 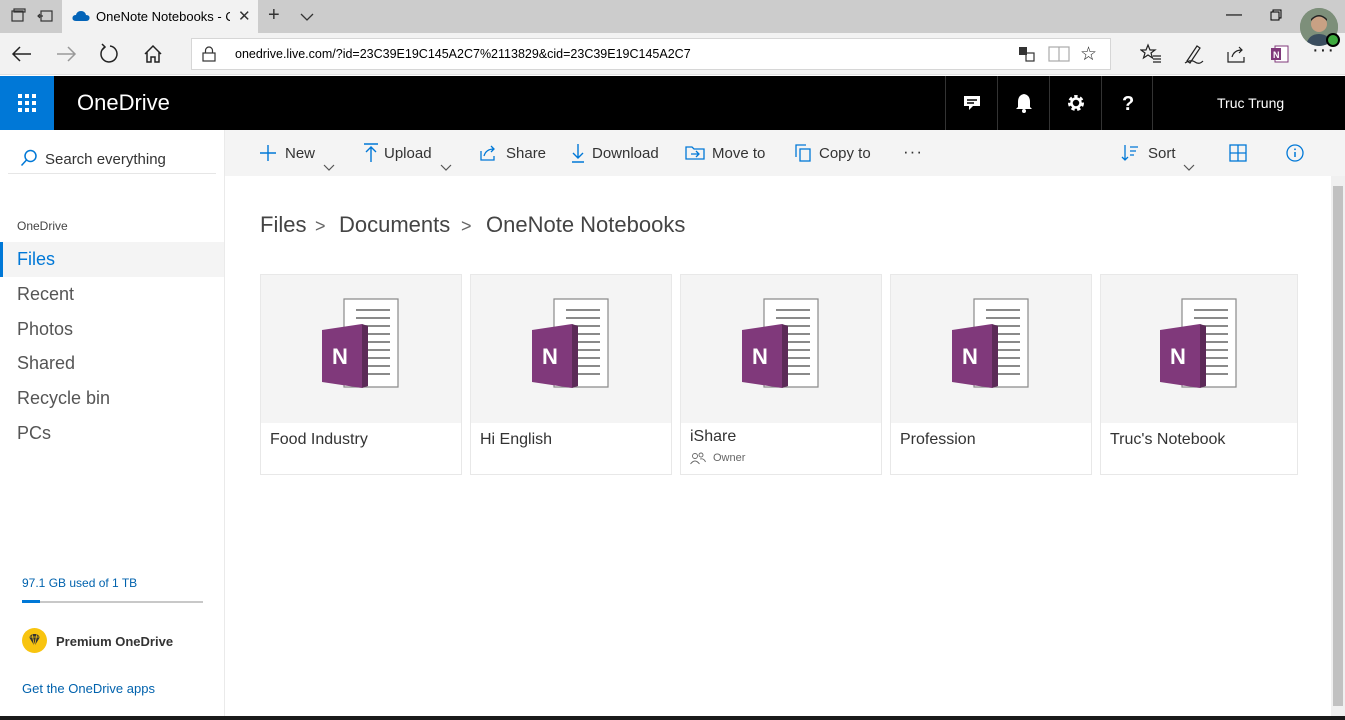 I want to click on restore-icon, so click(x=1276, y=17).